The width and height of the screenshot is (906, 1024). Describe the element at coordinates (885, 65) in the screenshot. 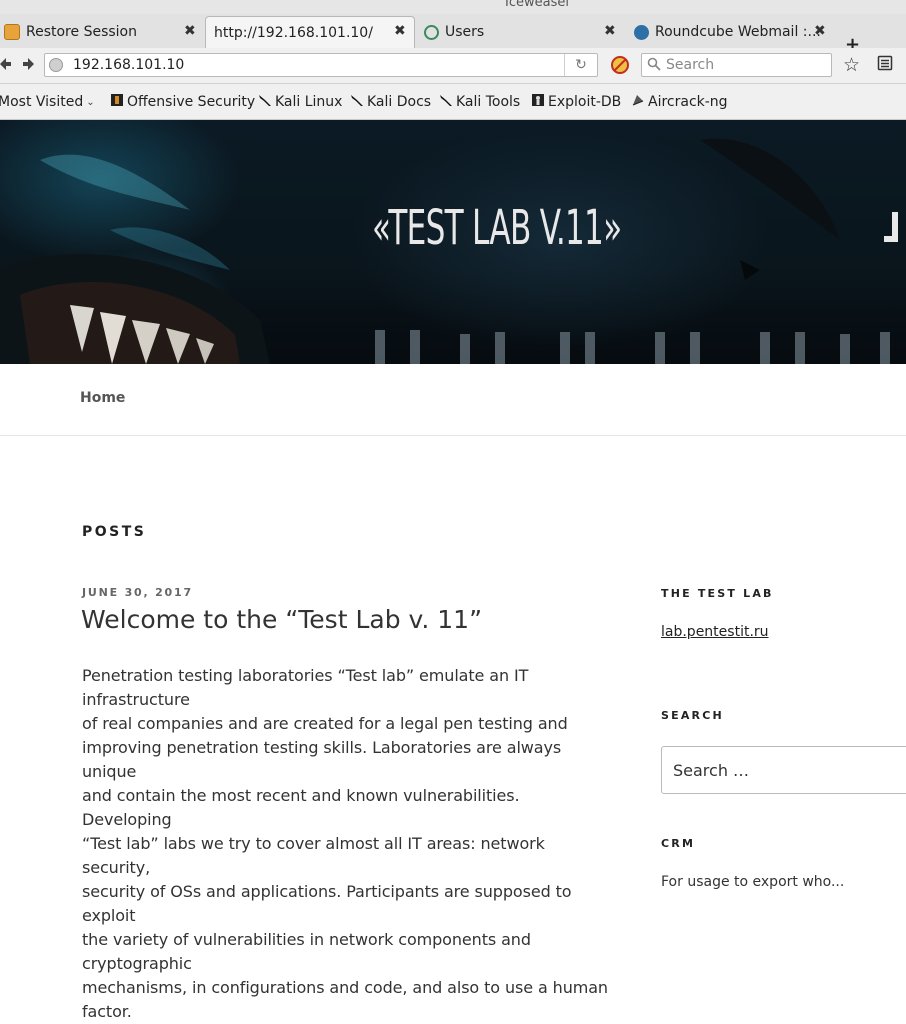

I see `reading-list-icon` at that location.